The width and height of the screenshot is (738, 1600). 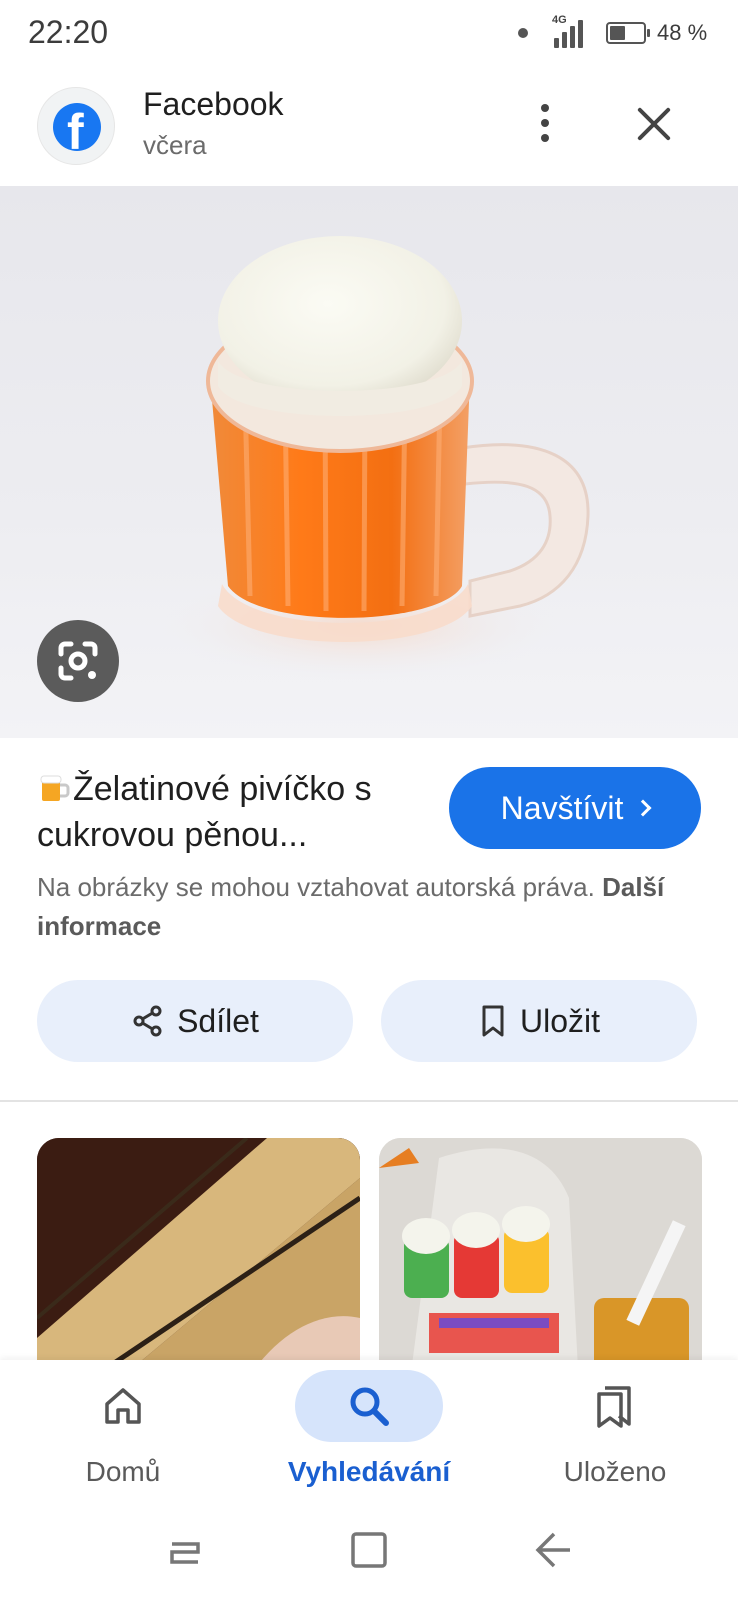 I want to click on visit-button: Navštívit, so click(x=575, y=808).